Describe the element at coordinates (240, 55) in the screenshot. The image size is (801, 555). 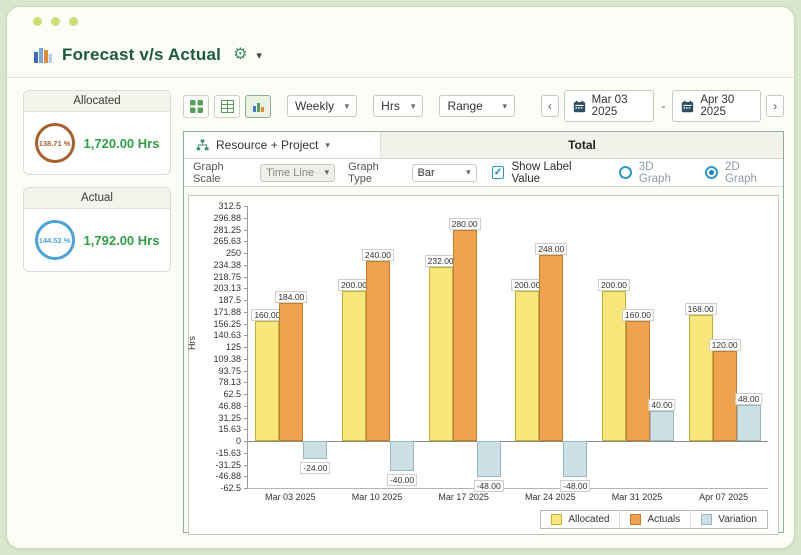
I see `gear-icon: ⚙` at that location.